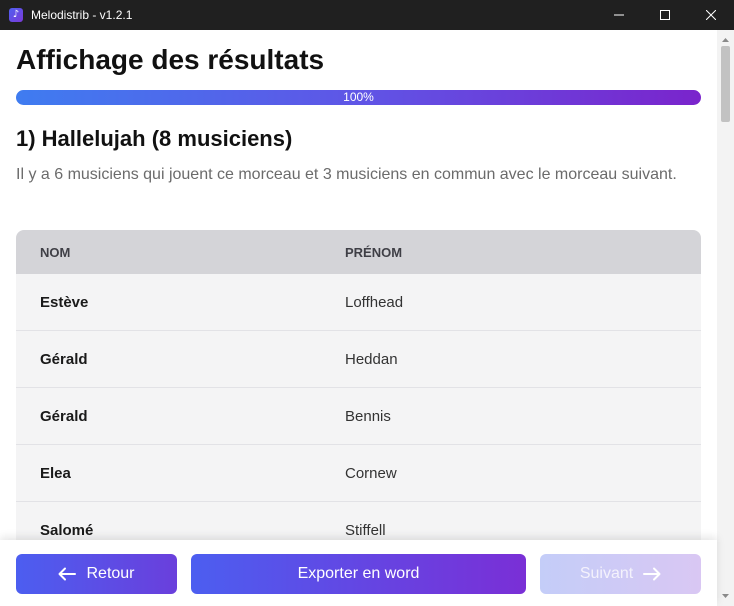 Image resolution: width=734 pixels, height=606 pixels. Describe the element at coordinates (110, 573) in the screenshot. I see `back-button-label: Retour` at that location.